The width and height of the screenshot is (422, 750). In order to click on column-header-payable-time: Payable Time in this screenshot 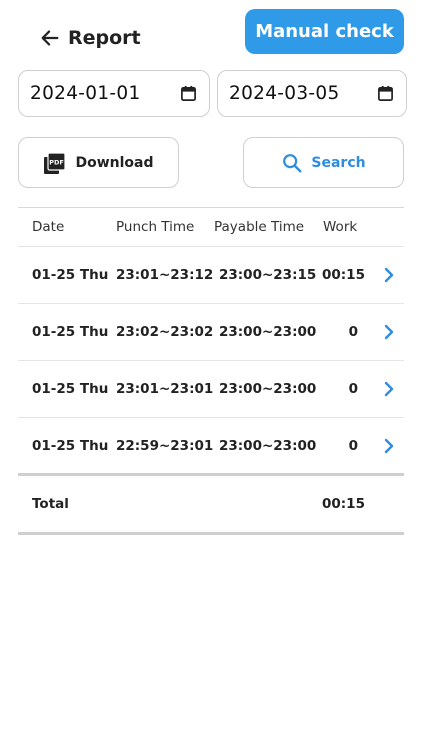, I will do `click(259, 227)`.